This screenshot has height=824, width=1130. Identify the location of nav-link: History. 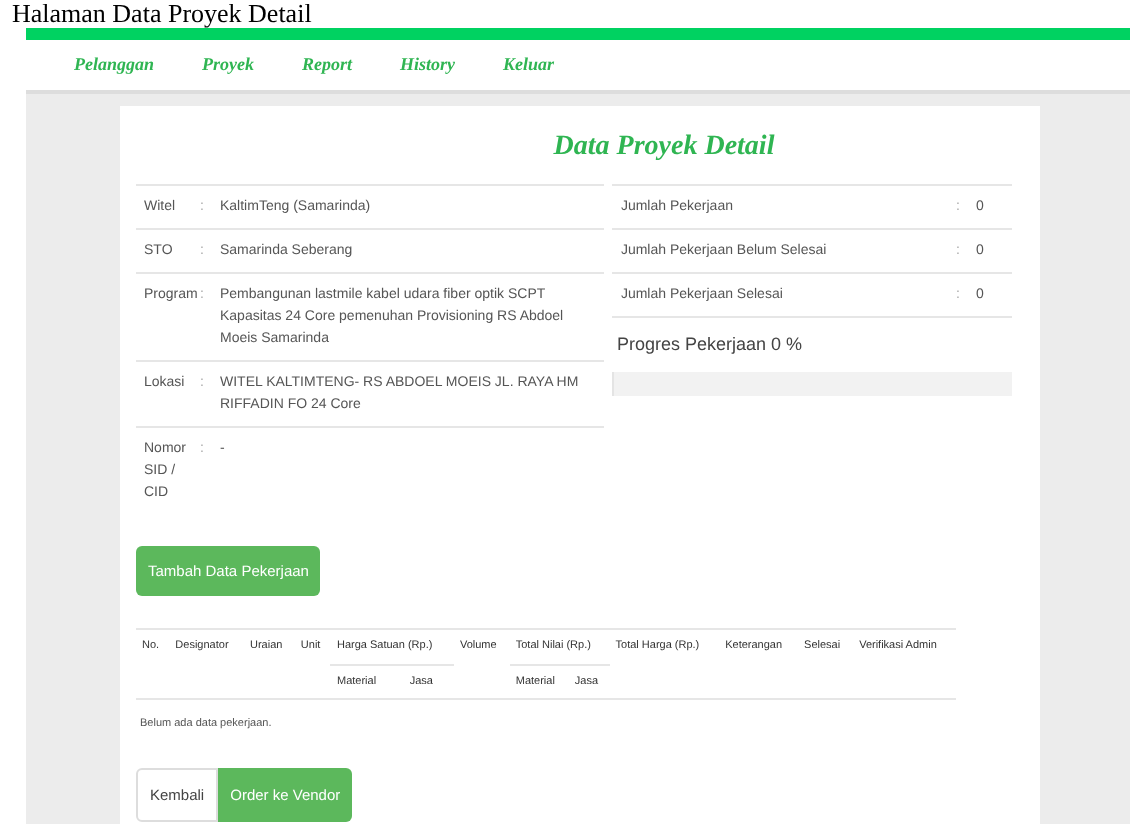
(428, 65).